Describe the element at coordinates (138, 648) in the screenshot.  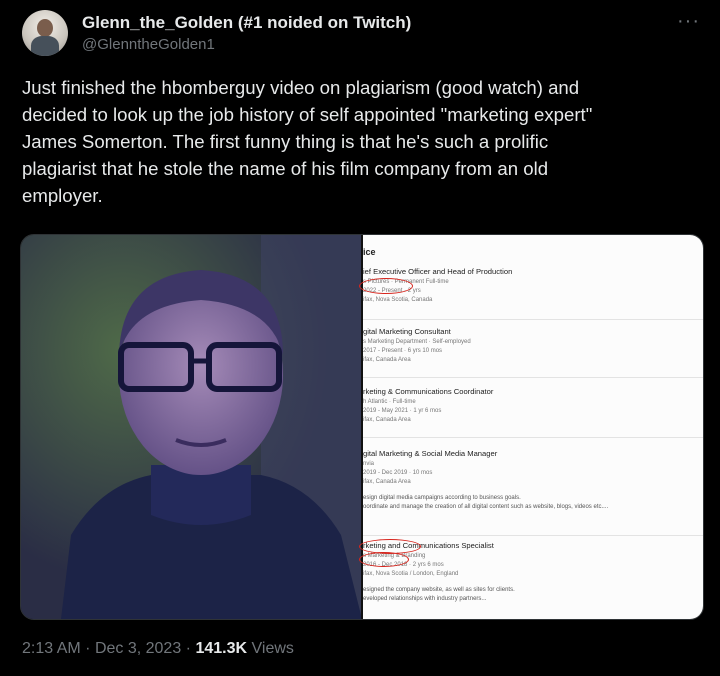
I see `tweet-date: Dec 3, 2023` at that location.